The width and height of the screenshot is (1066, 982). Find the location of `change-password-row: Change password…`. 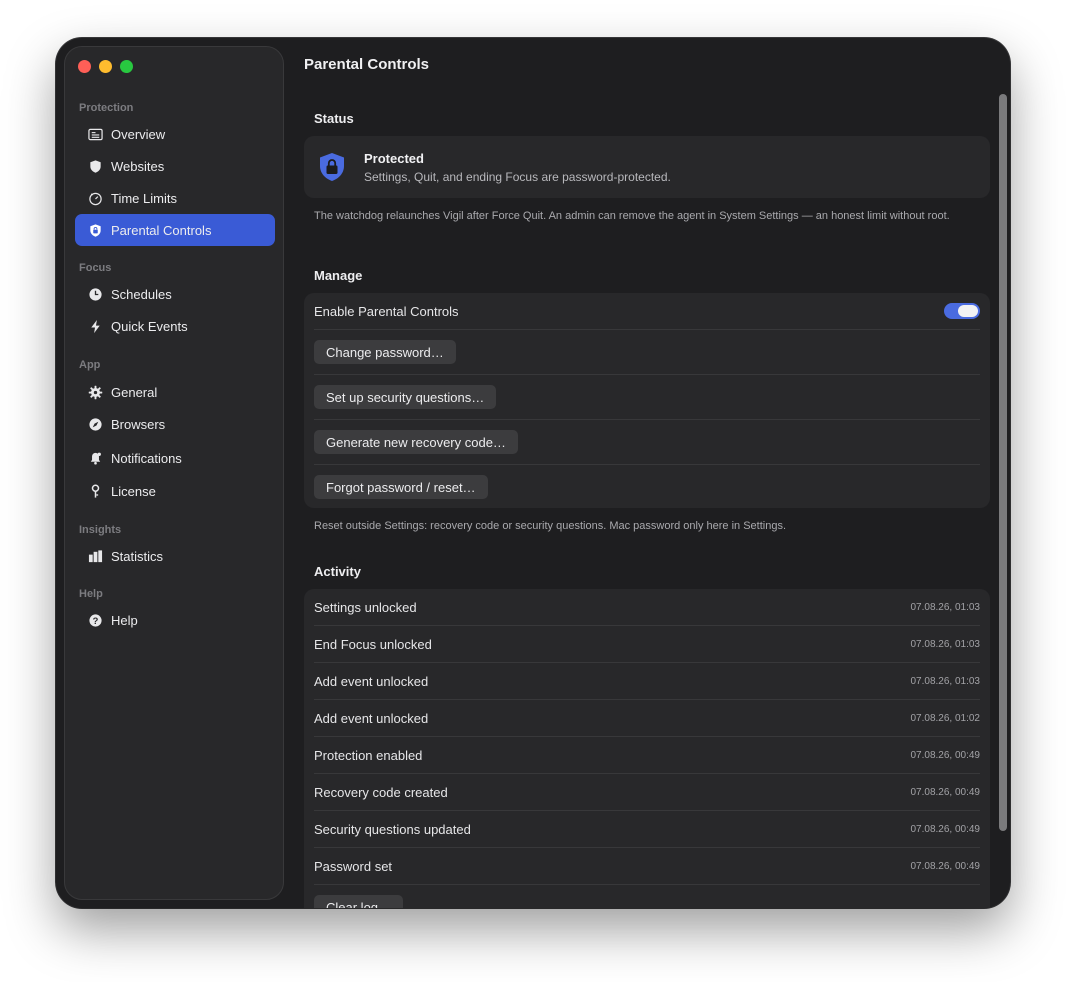

change-password-row: Change password… is located at coordinates (647, 352).